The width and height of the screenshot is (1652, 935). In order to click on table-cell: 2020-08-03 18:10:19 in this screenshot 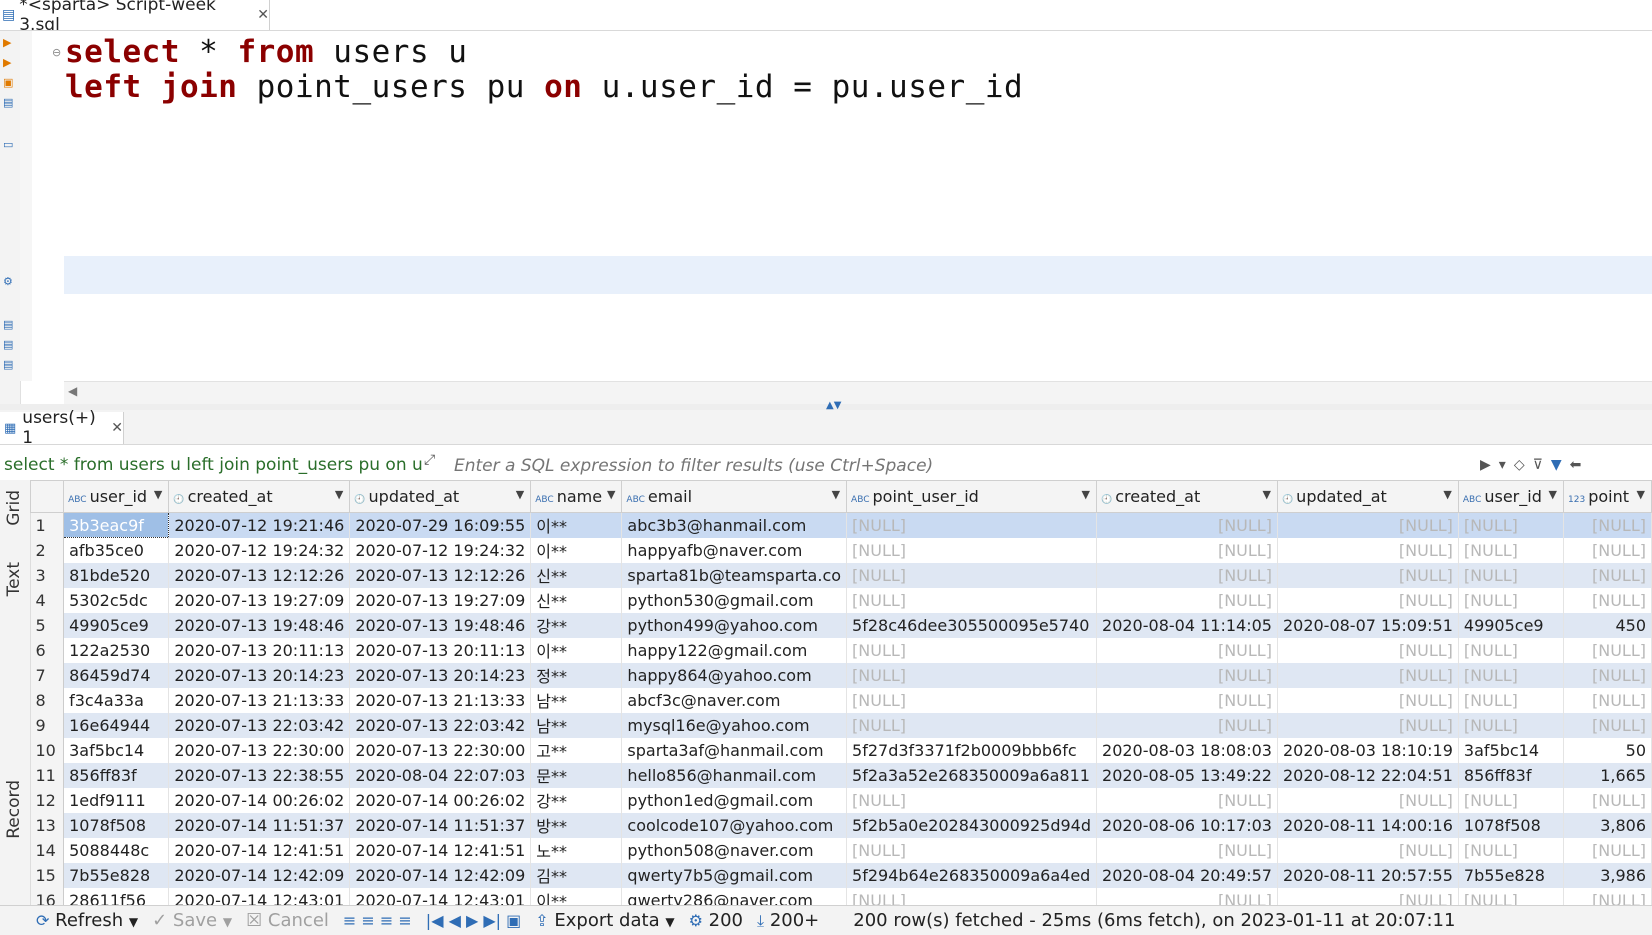, I will do `click(1368, 750)`.